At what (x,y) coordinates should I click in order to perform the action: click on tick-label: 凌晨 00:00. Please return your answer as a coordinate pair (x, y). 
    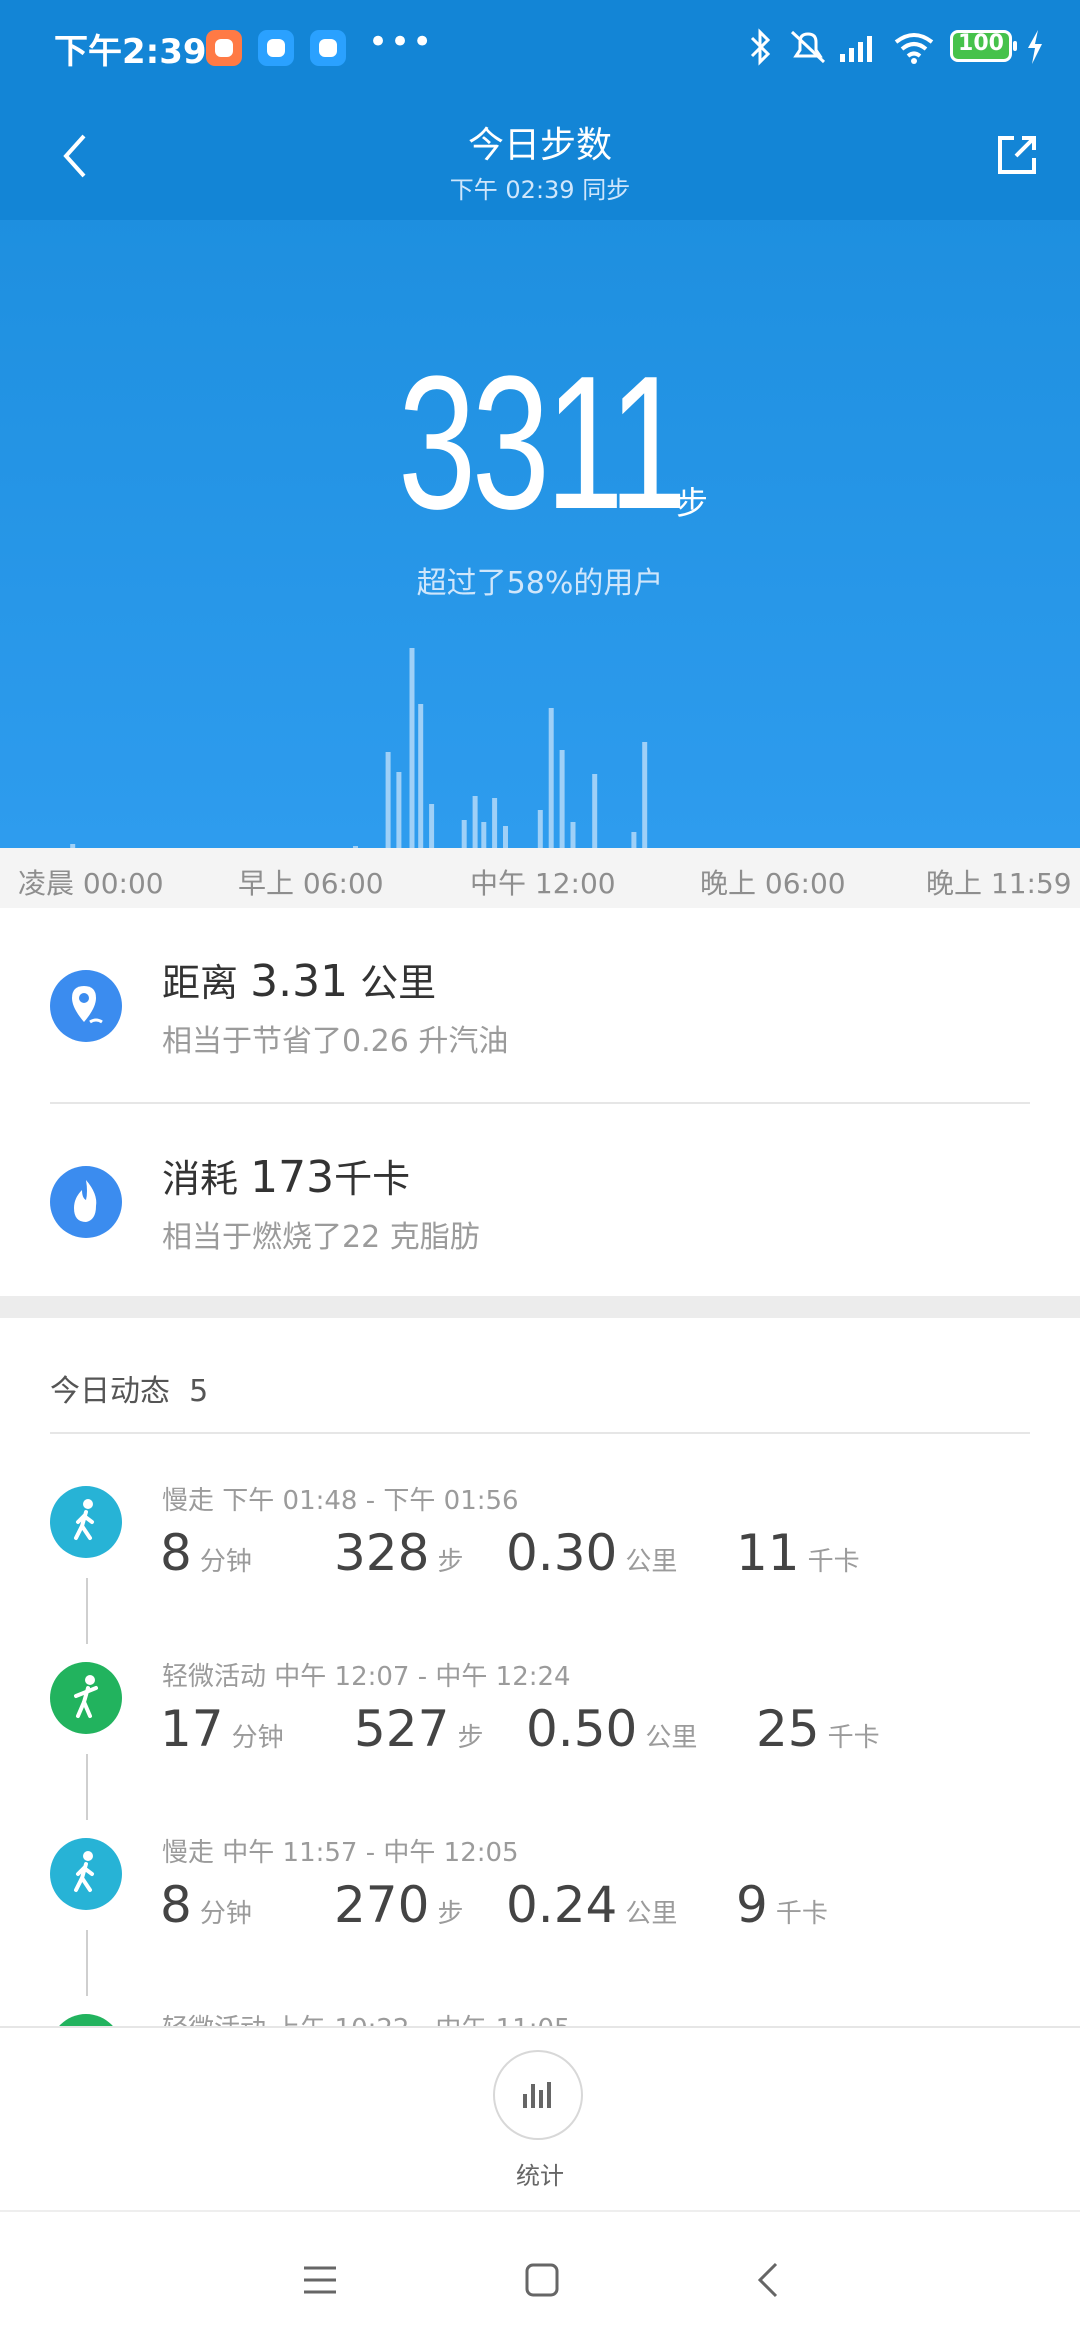
    Looking at the image, I should click on (91, 883).